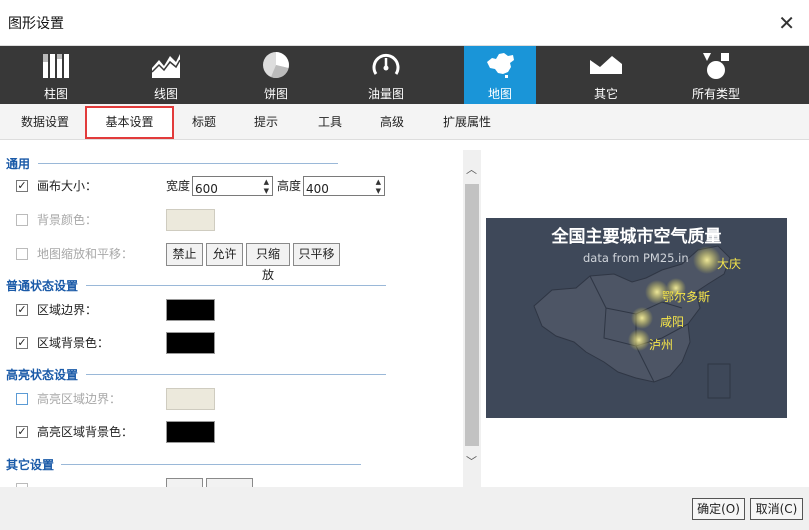 This screenshot has height=530, width=809. What do you see at coordinates (166, 66) in the screenshot?
I see `line-chart-icon` at bounding box center [166, 66].